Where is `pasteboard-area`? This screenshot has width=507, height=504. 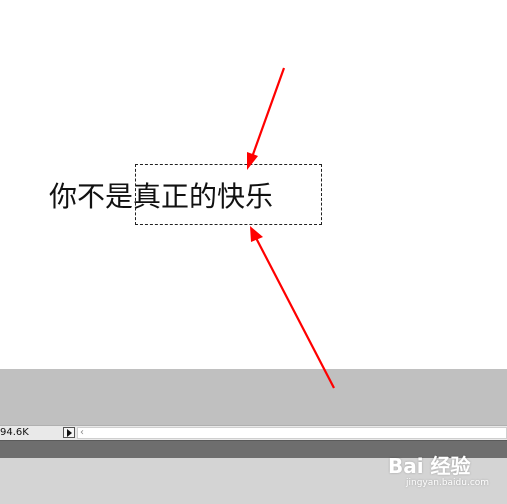
pasteboard-area is located at coordinates (253, 397).